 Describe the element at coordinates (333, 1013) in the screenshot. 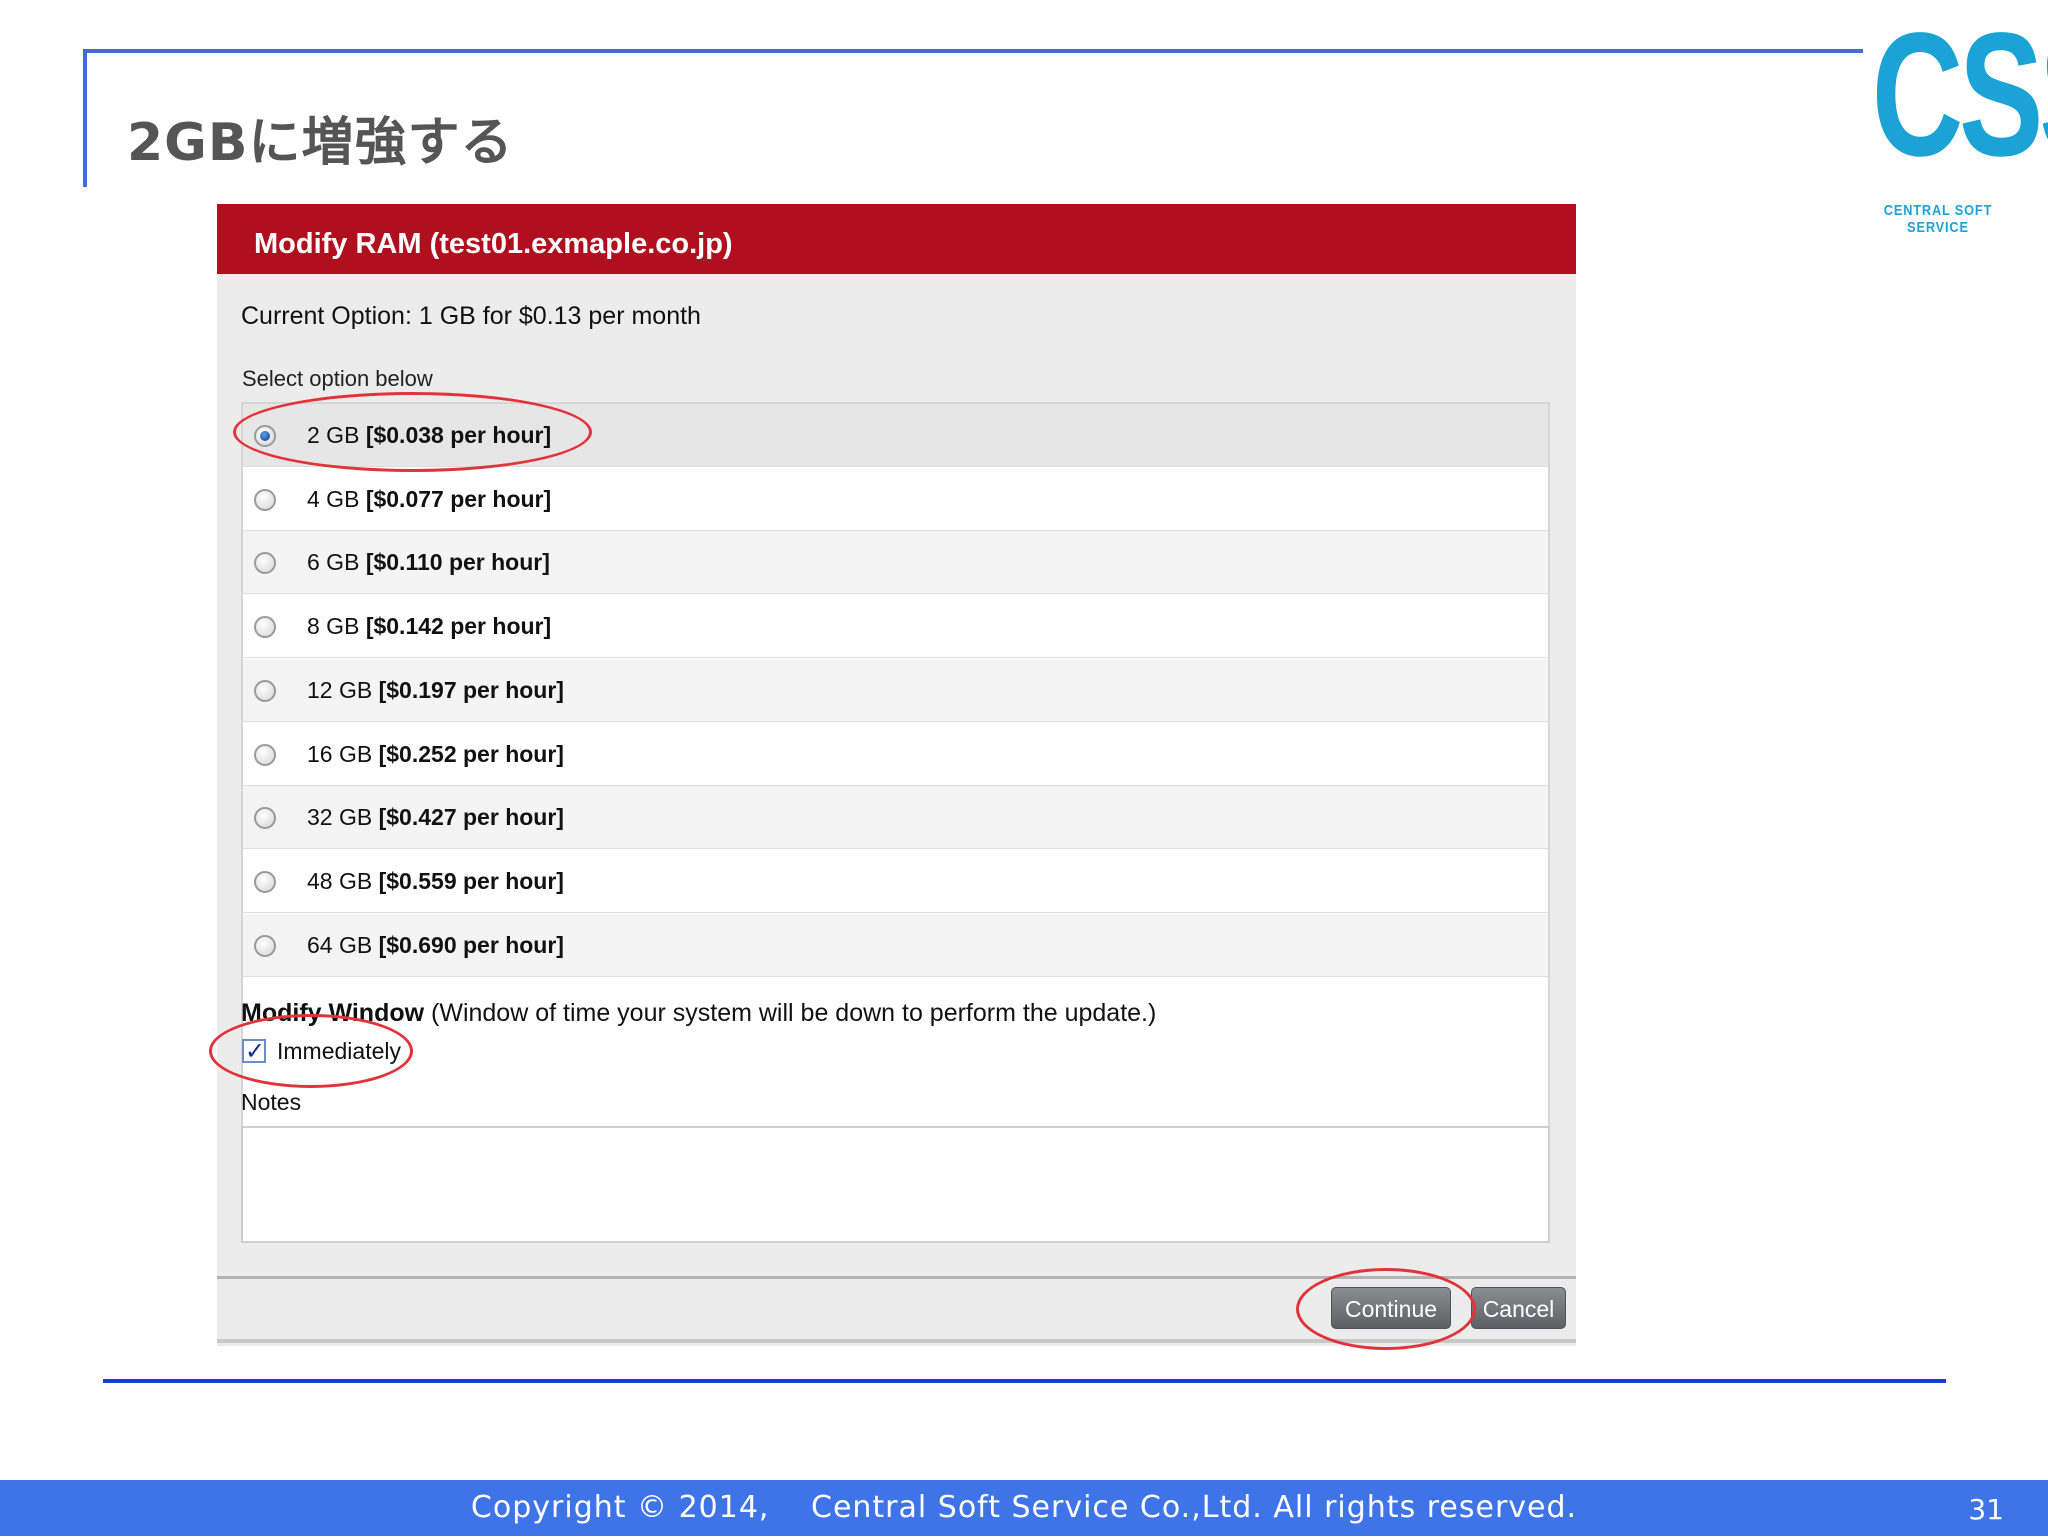

I see `modify-window-heading: Modify Window` at that location.